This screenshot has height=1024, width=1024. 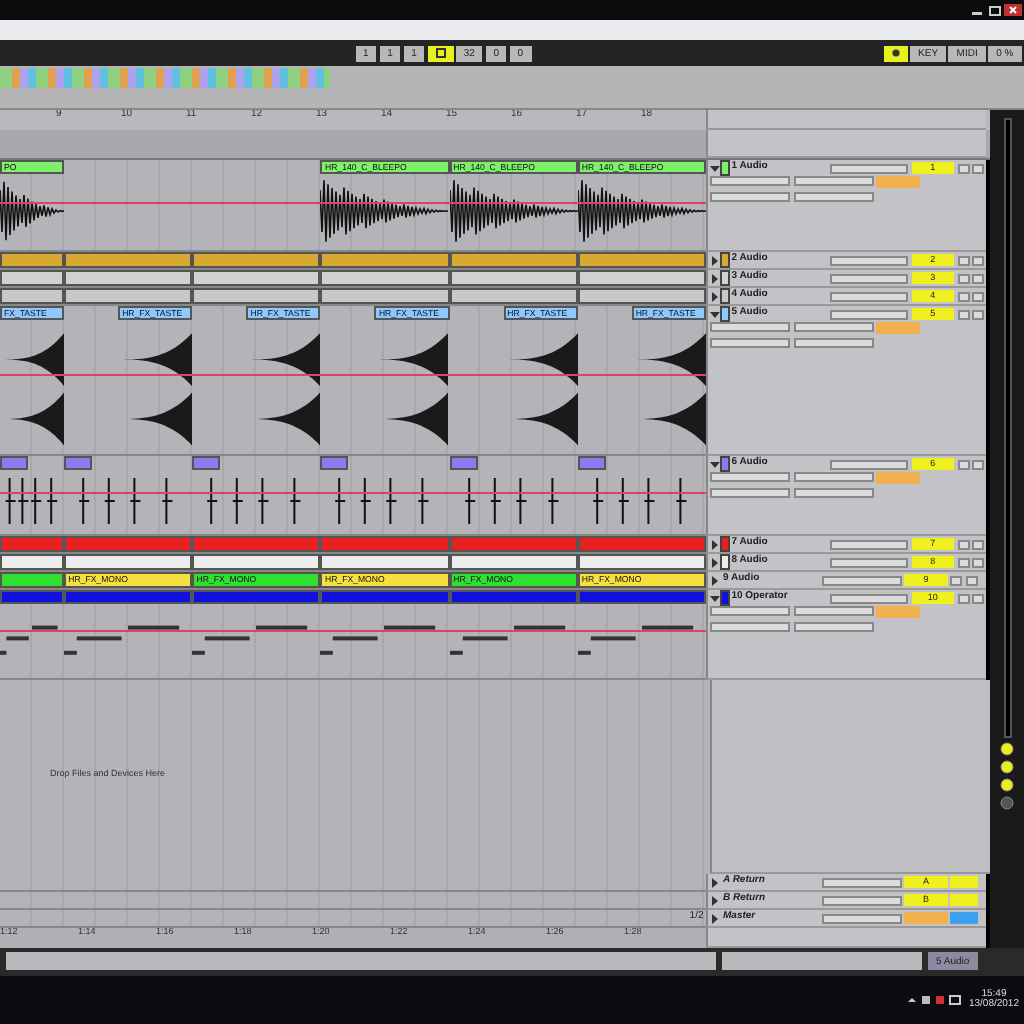 What do you see at coordinates (1012, 10) in the screenshot?
I see `close-icon` at bounding box center [1012, 10].